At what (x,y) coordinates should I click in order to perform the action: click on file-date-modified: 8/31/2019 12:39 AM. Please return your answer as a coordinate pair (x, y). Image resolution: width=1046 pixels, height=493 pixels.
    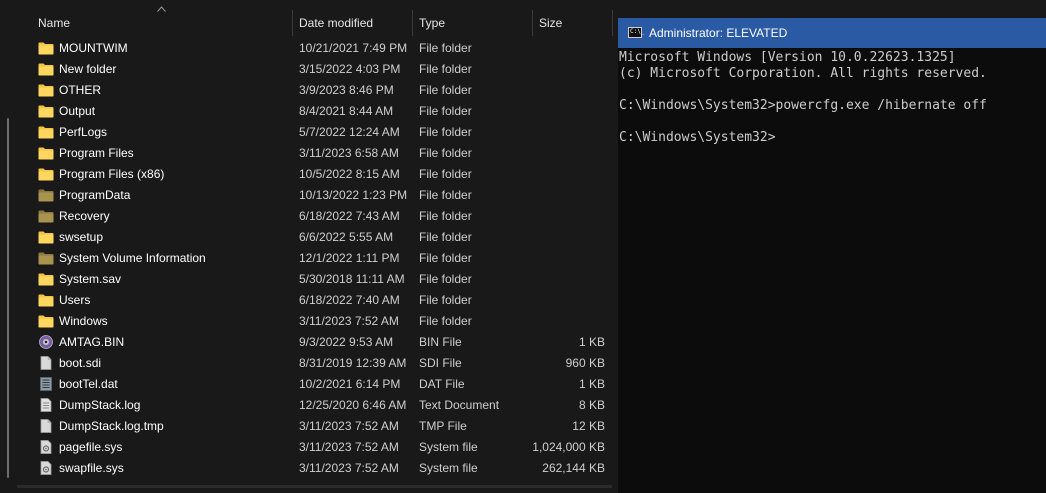
    Looking at the image, I should click on (353, 363).